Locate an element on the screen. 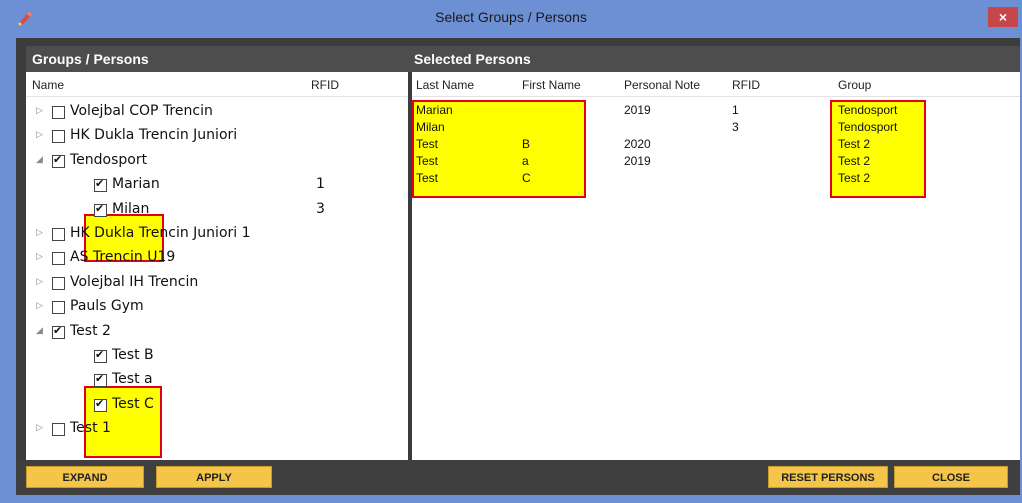 The height and width of the screenshot is (503, 1022). tree-group-row: ◢ ✔ Tendosport is located at coordinates (216, 162).